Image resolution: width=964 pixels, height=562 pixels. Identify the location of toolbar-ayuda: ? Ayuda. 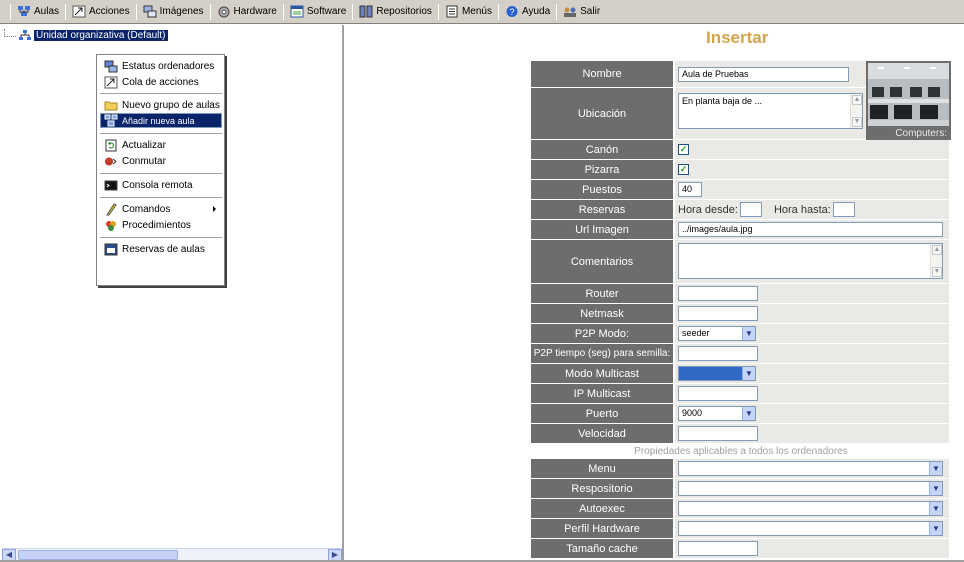
(527, 11).